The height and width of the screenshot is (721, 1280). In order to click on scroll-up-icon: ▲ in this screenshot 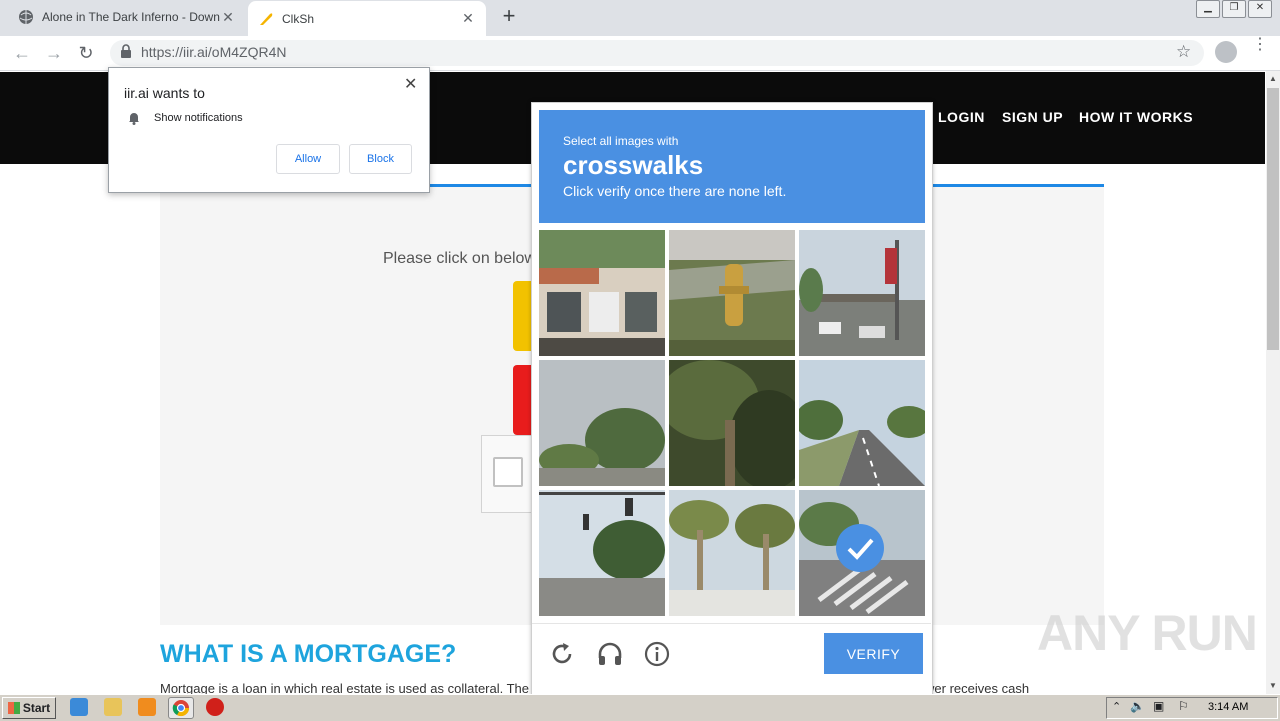, I will do `click(1273, 79)`.